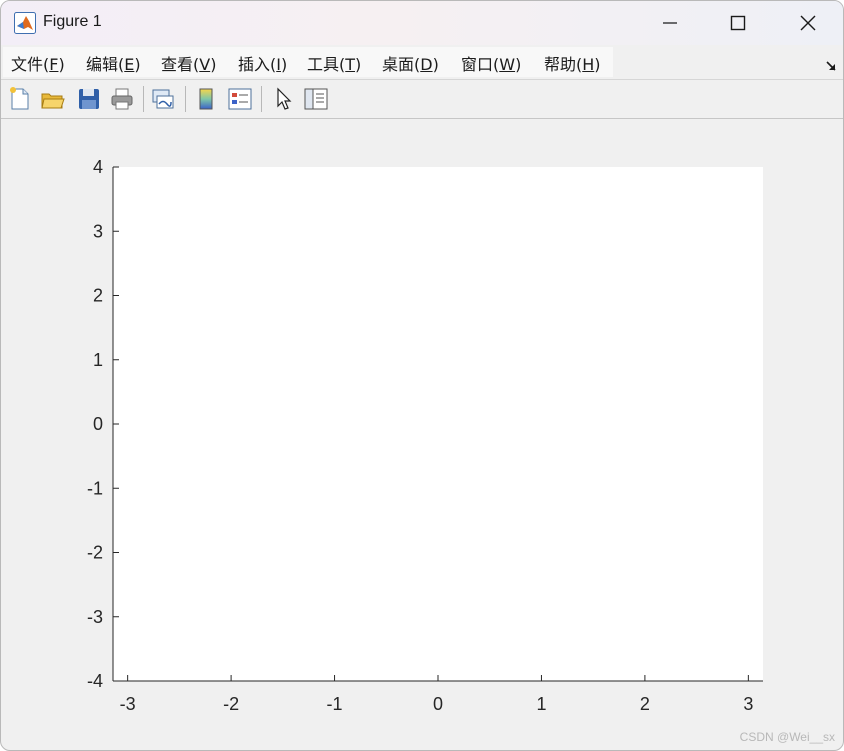 The width and height of the screenshot is (844, 751). I want to click on x-tick-label: 1, so click(541, 704).